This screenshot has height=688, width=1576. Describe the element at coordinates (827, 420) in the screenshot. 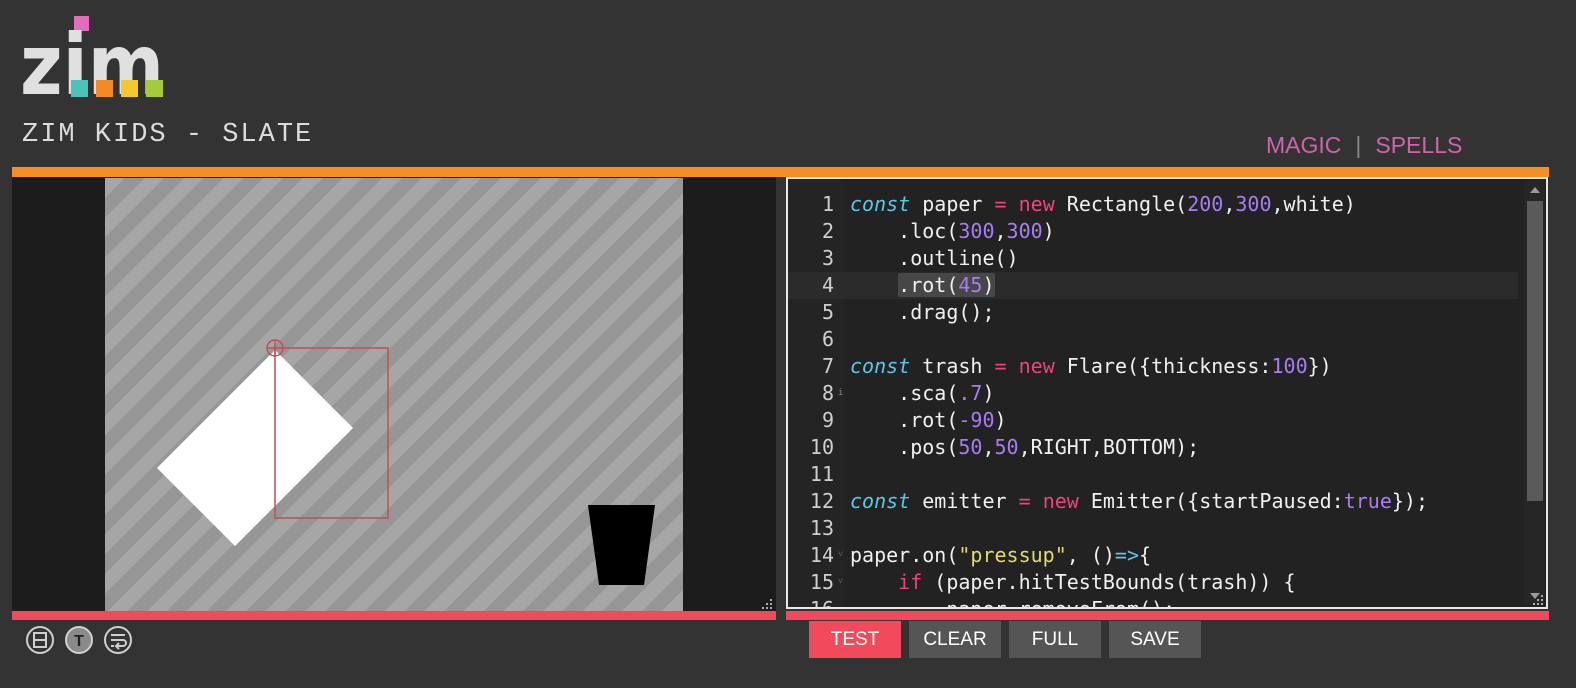

I see `line-number: 9` at that location.